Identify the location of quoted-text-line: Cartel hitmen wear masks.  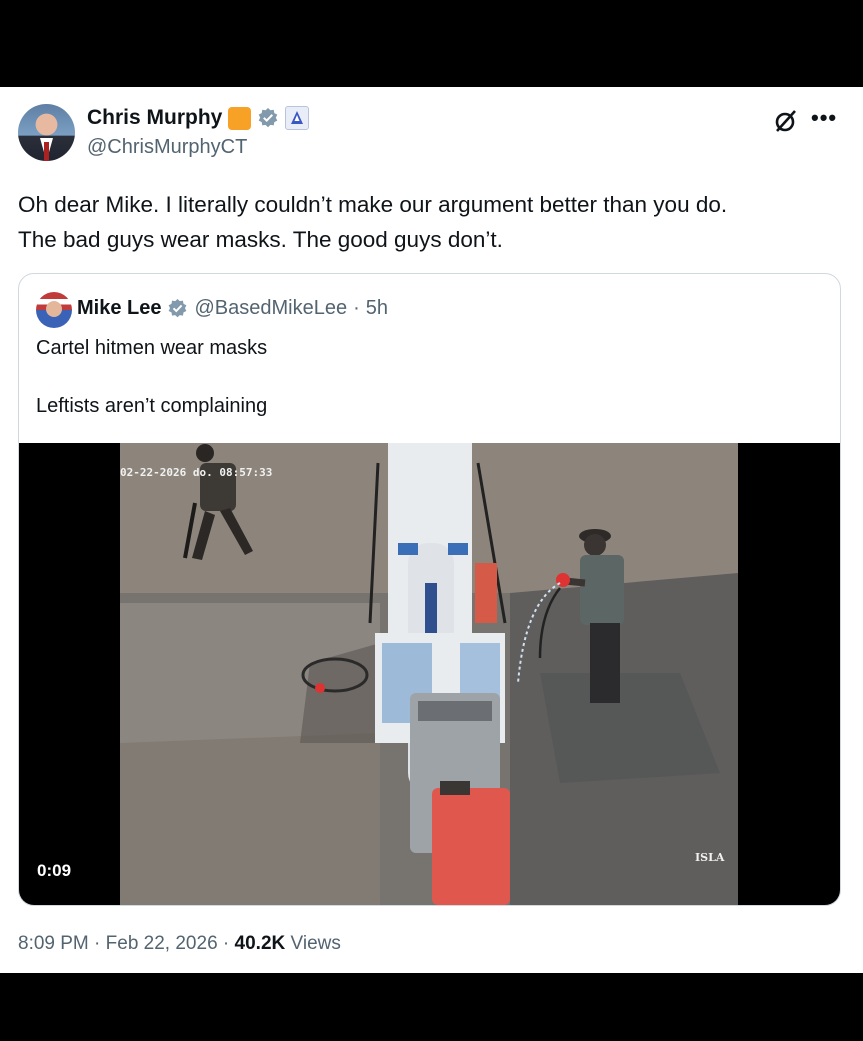
(152, 348).